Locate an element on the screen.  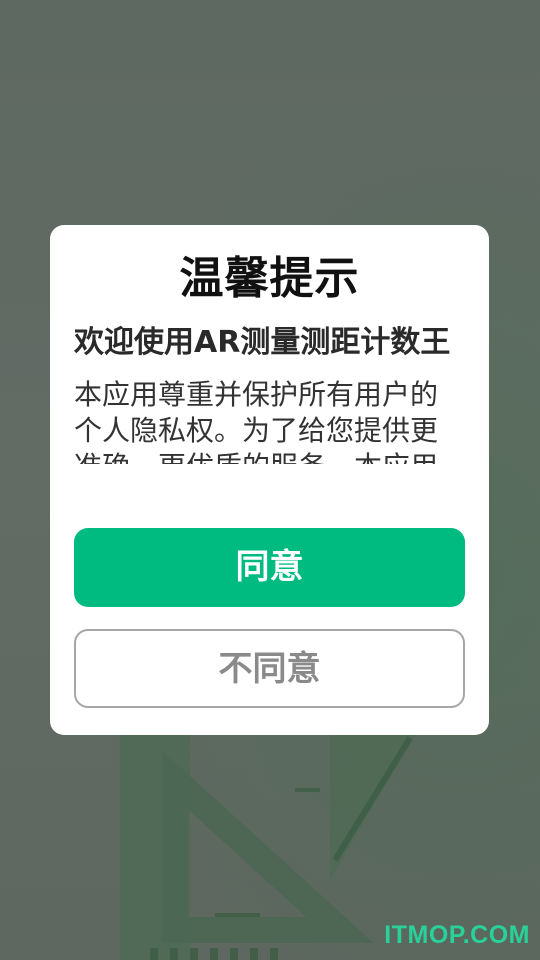
watermark-text: ITMOP.COM is located at coordinates (457, 935).